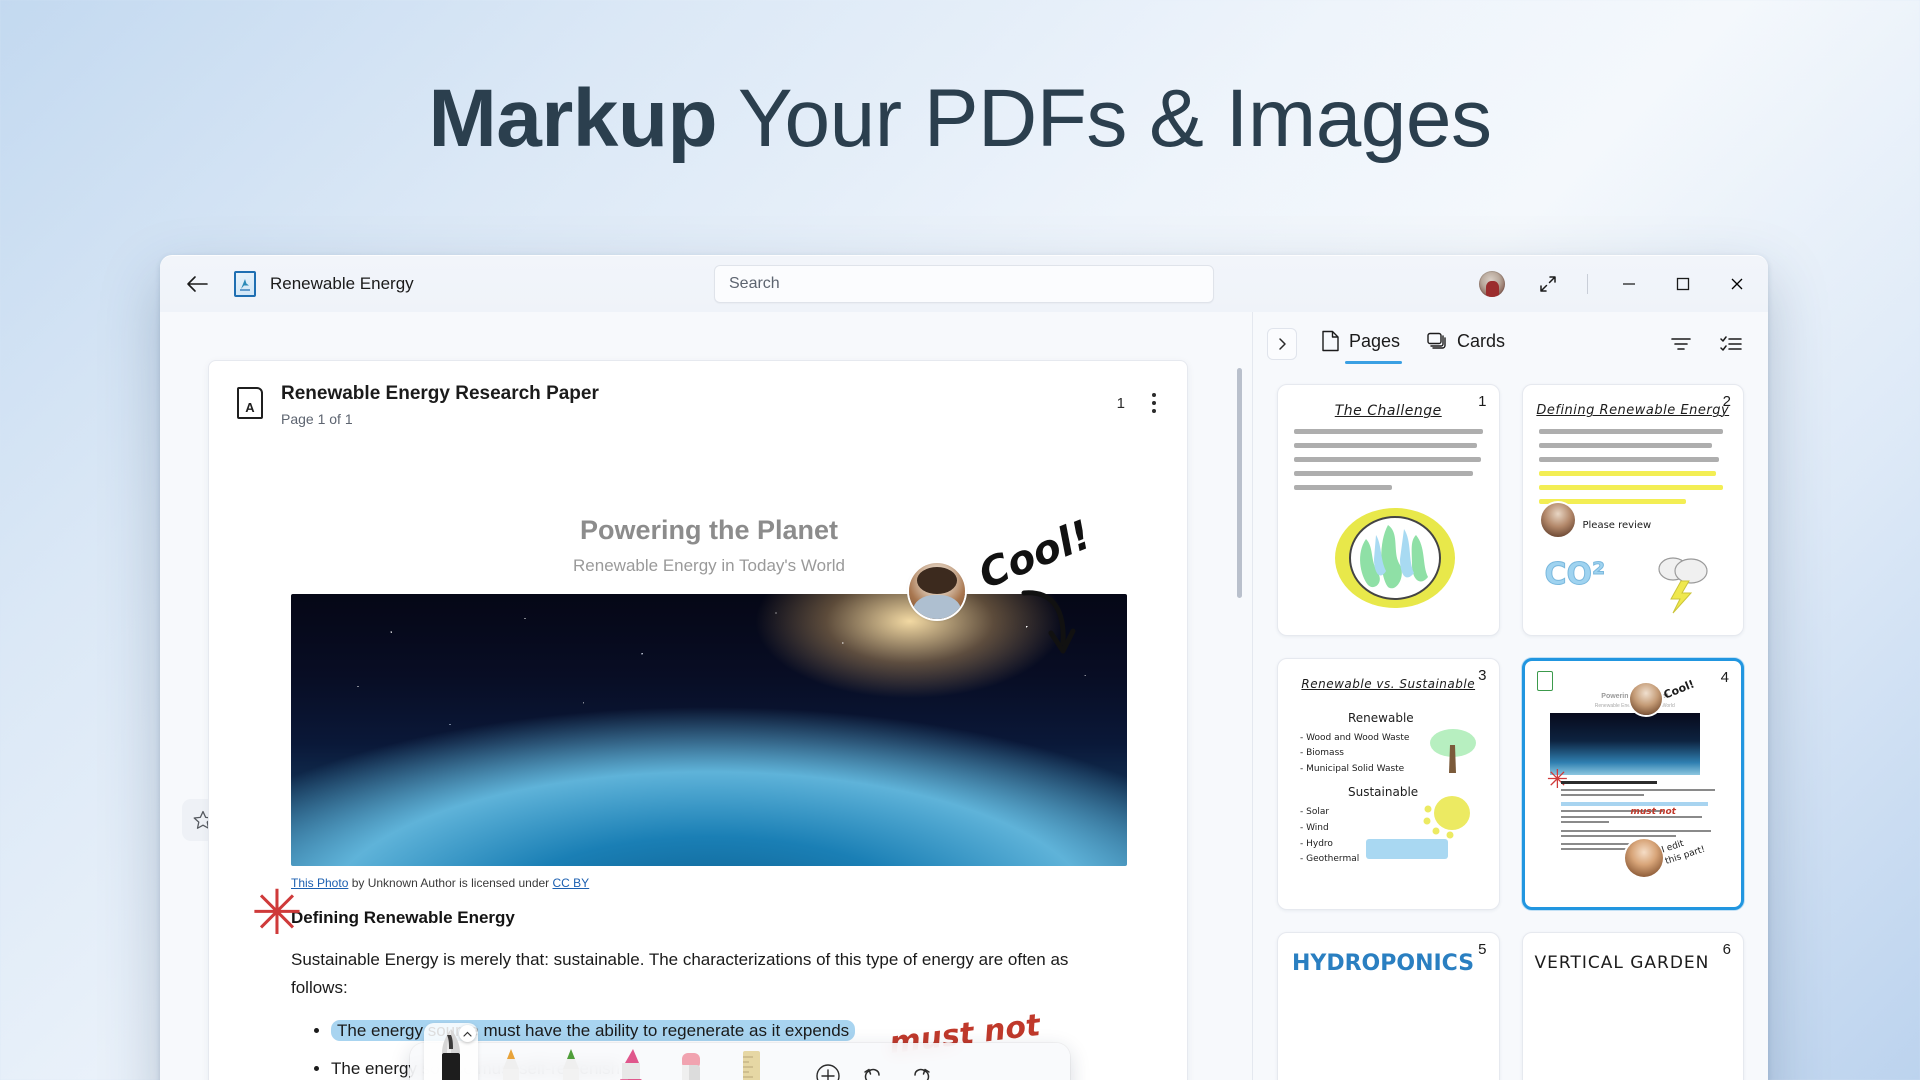  I want to click on filter-icon, so click(1681, 344).